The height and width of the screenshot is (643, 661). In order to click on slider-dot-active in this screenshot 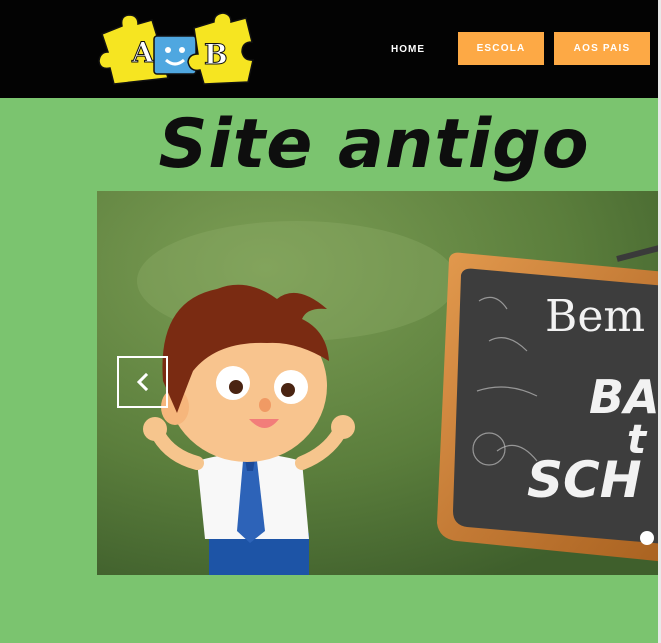, I will do `click(647, 538)`.